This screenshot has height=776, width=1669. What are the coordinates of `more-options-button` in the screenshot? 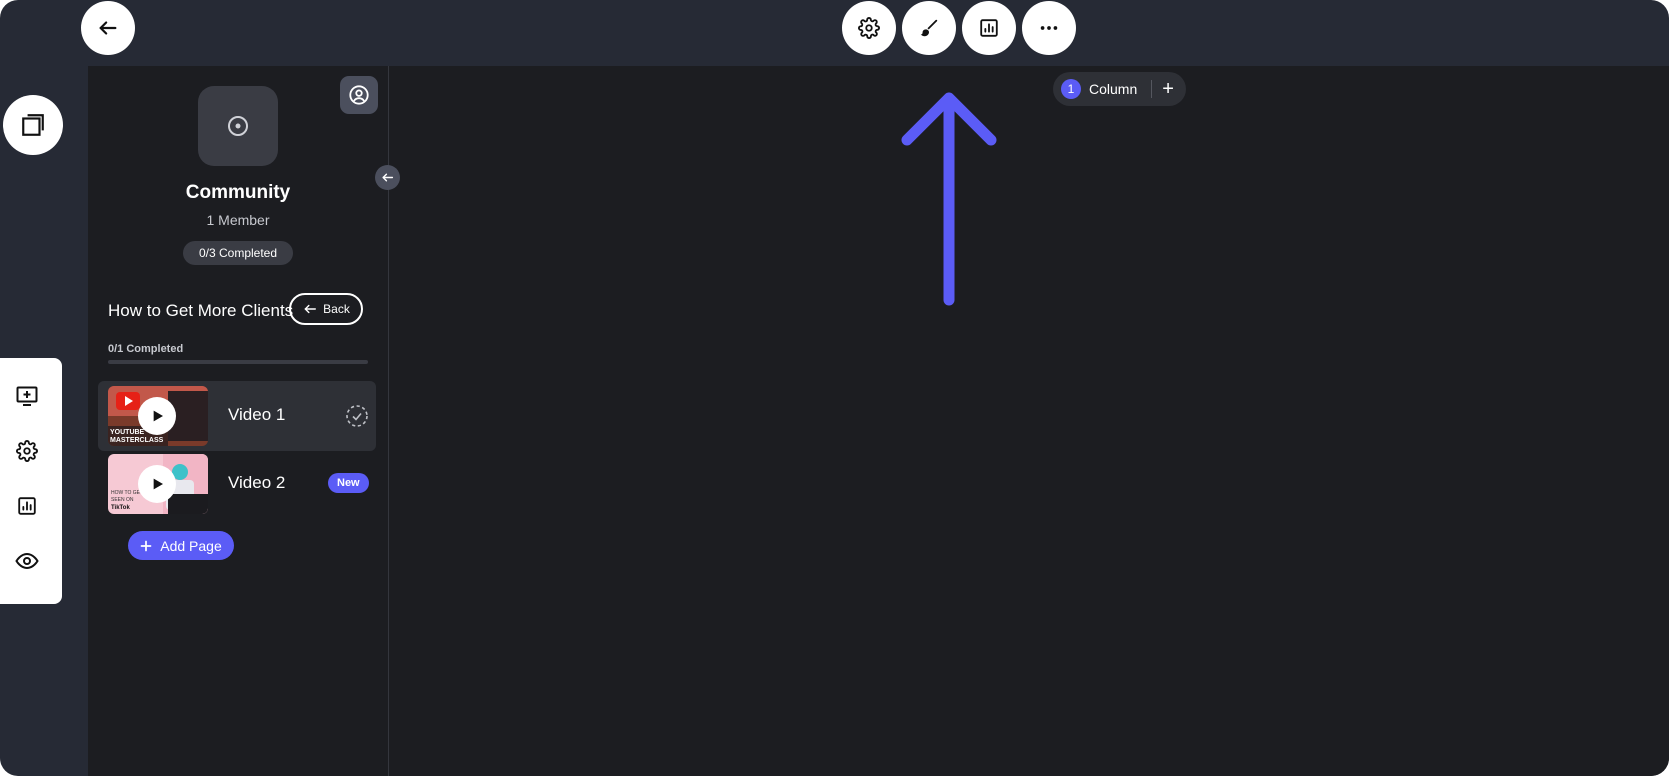 It's located at (1049, 28).